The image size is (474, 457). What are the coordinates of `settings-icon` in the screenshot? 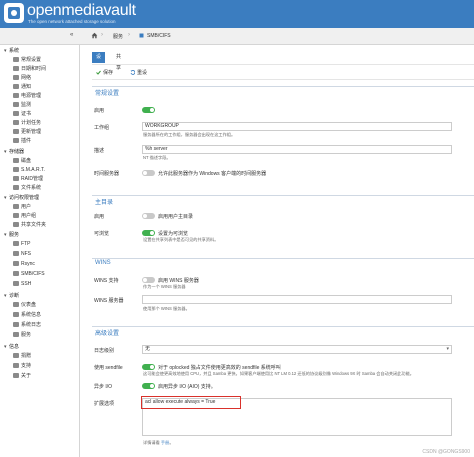 It's located at (16, 59).